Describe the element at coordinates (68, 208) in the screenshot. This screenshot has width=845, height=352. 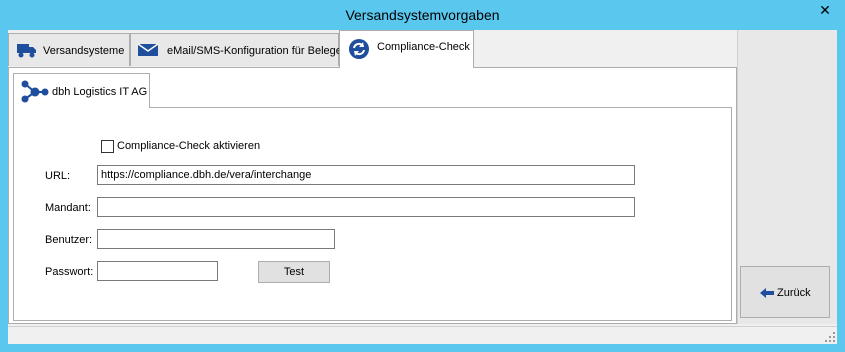
I see `mandant-label: Mandant:` at that location.